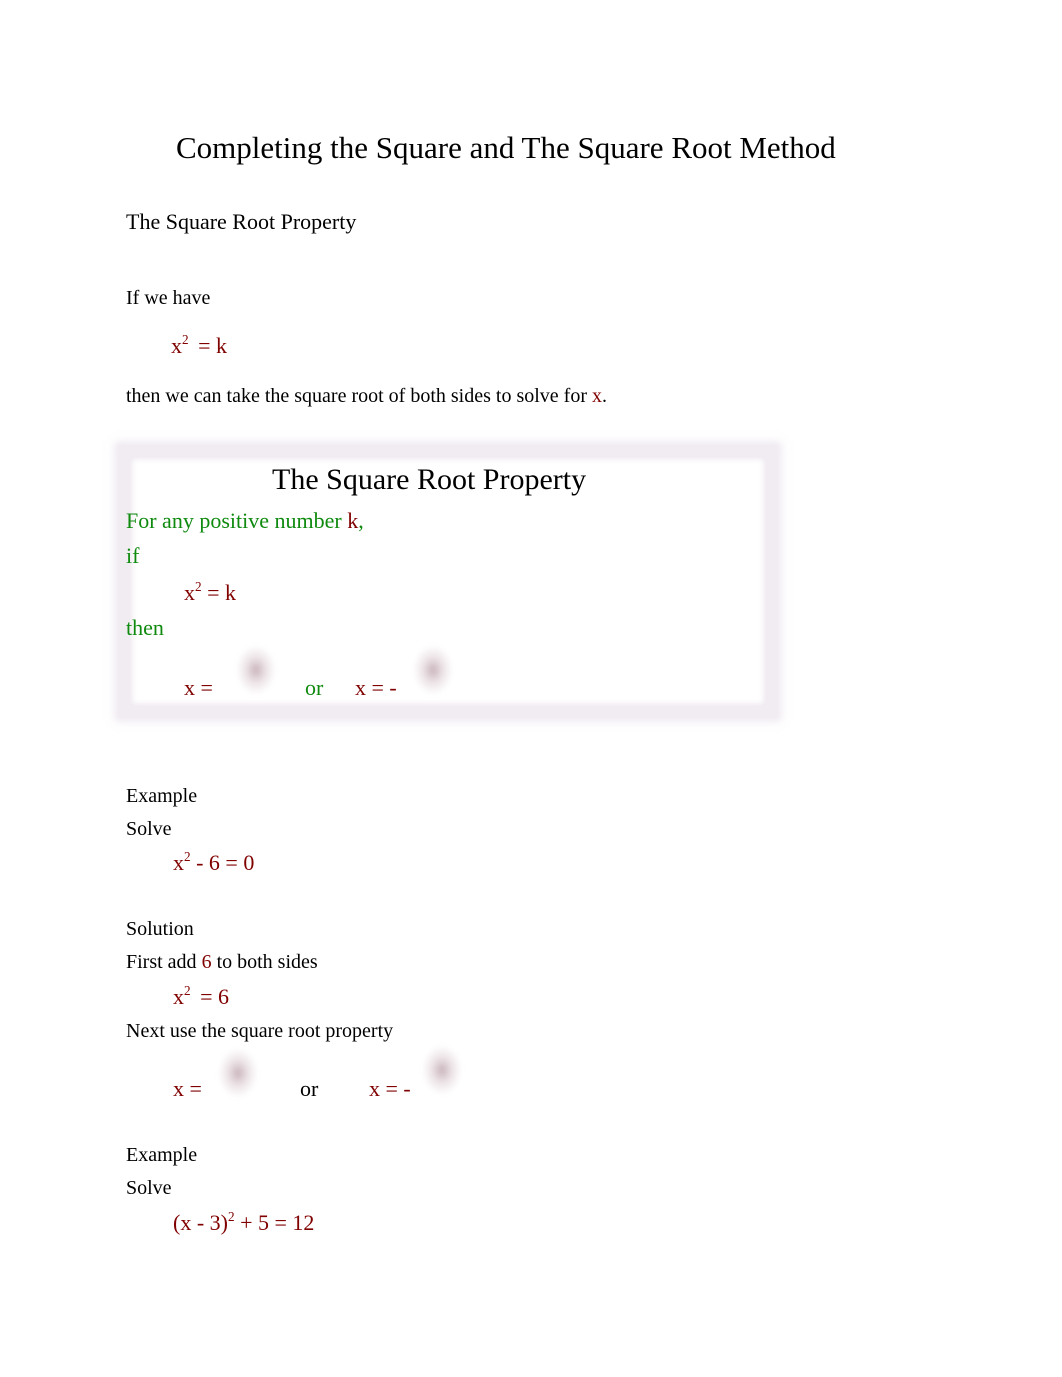 Image resolution: width=1062 pixels, height=1377 pixels. What do you see at coordinates (187, 1088) in the screenshot?
I see `example1-solution-left: x =` at bounding box center [187, 1088].